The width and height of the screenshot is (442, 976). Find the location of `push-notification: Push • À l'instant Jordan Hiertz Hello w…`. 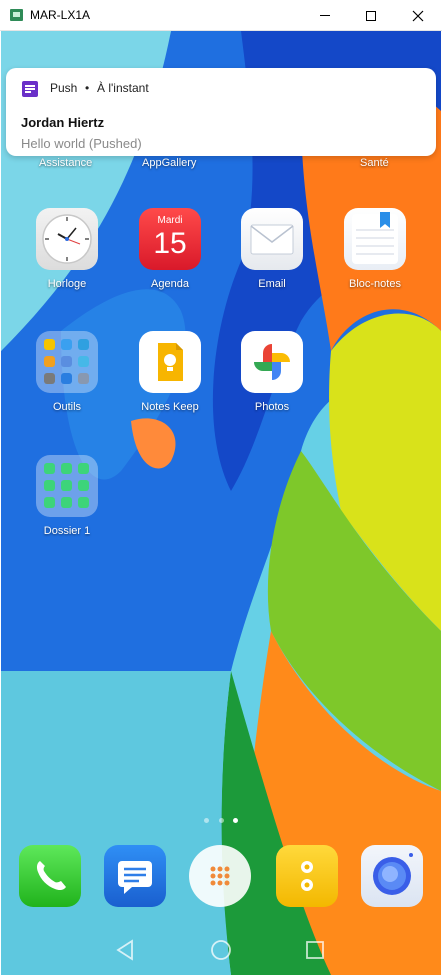

push-notification: Push • À l'instant Jordan Hiertz Hello w… is located at coordinates (221, 112).